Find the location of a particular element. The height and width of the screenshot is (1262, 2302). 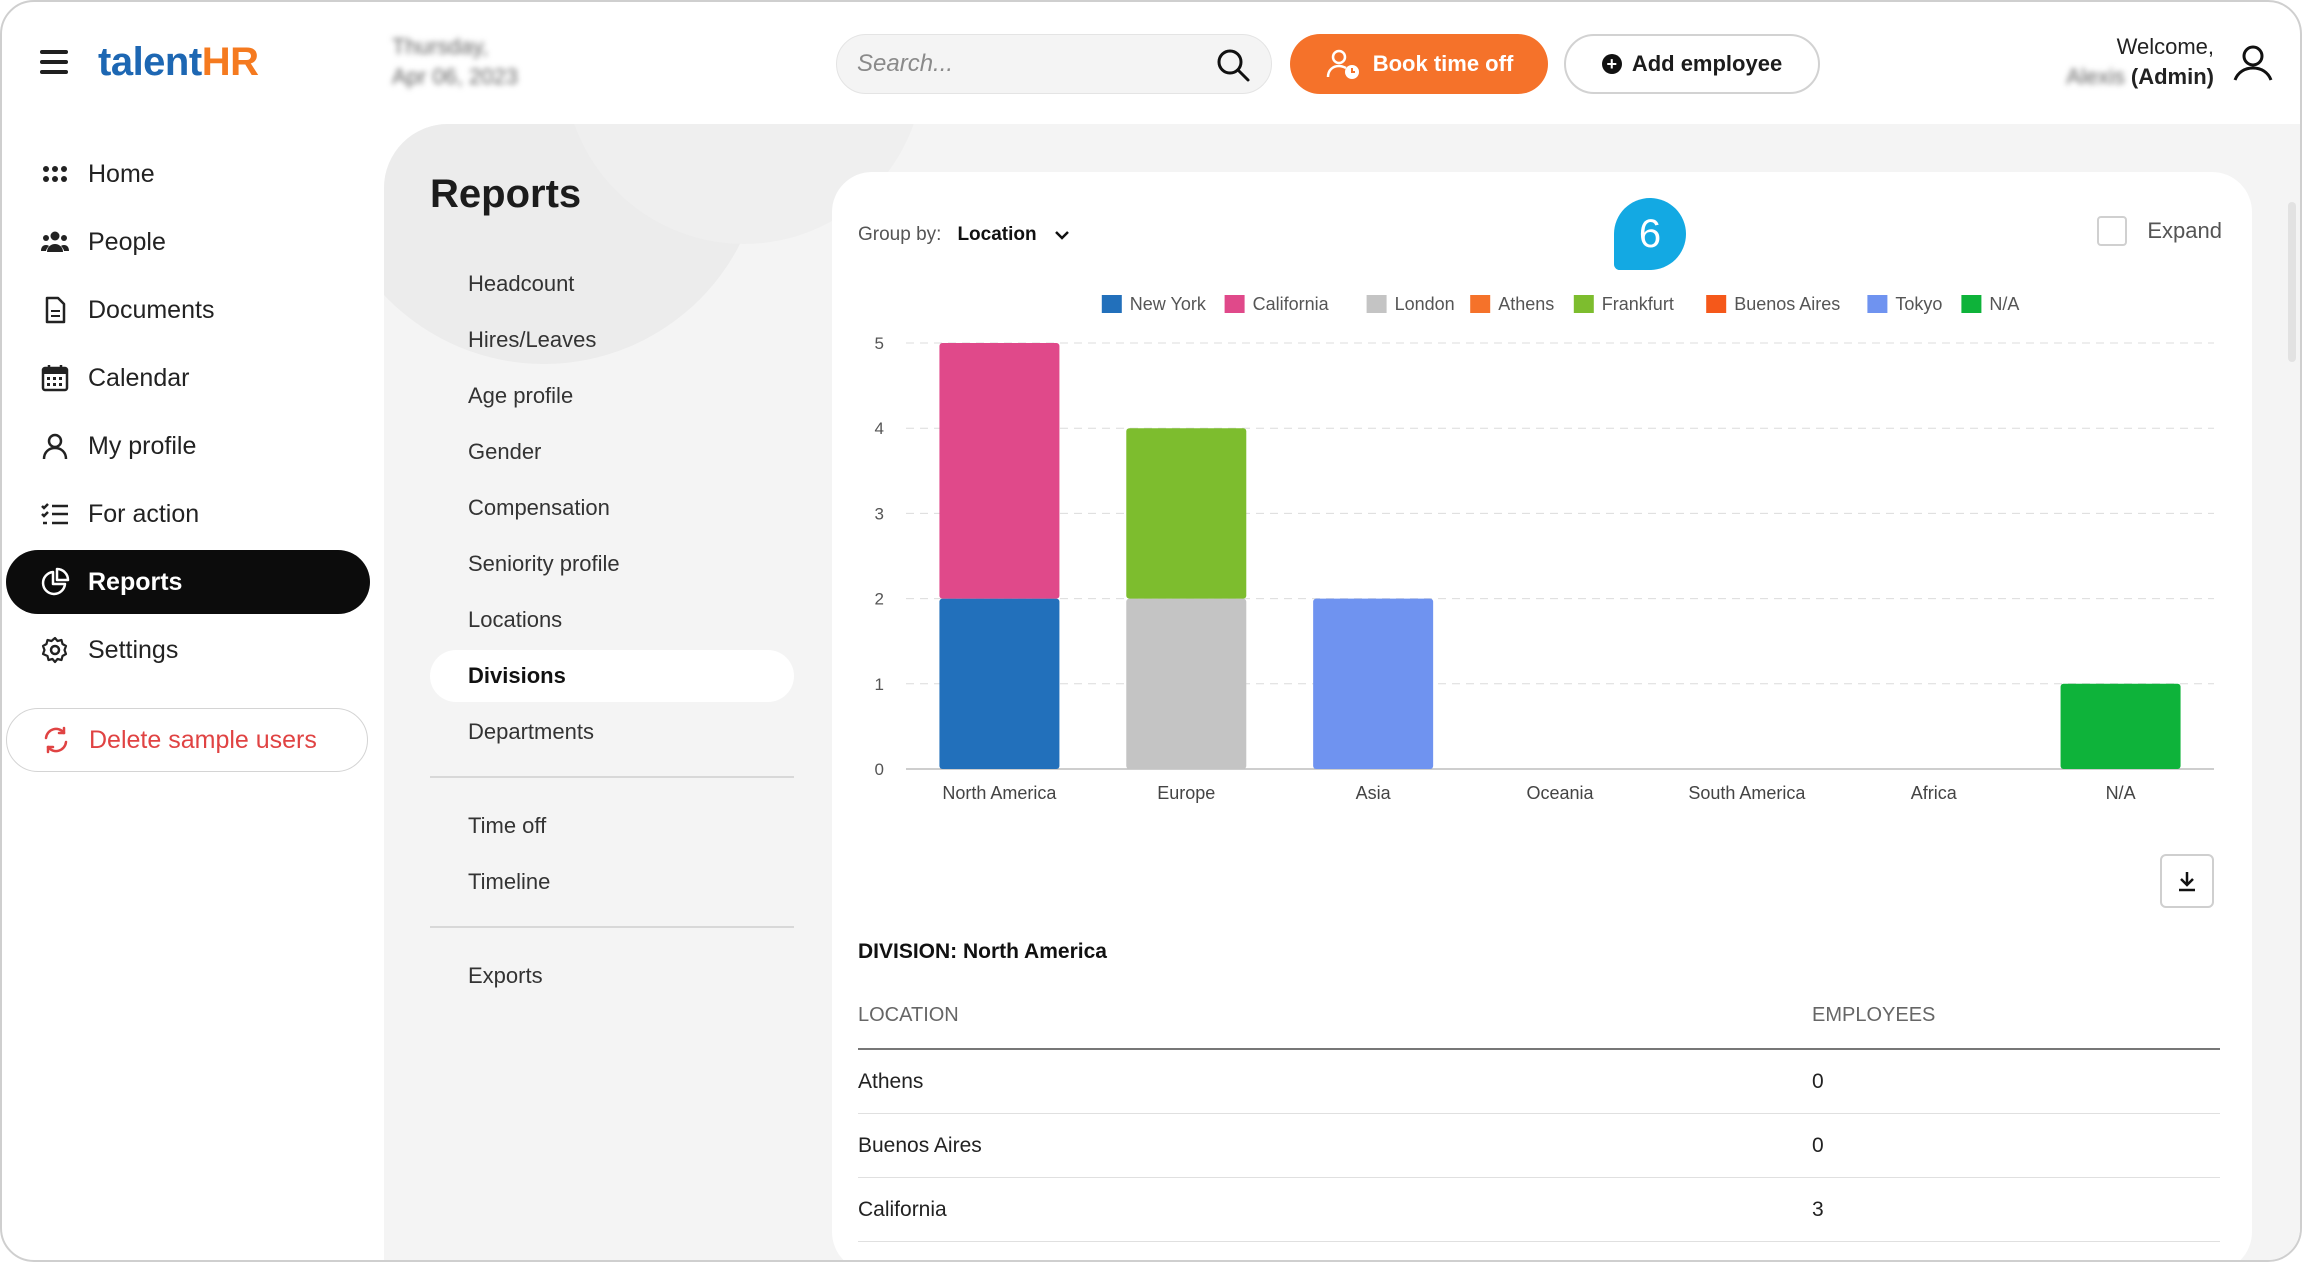

book-time-off-button: Book time off is located at coordinates (1419, 64).